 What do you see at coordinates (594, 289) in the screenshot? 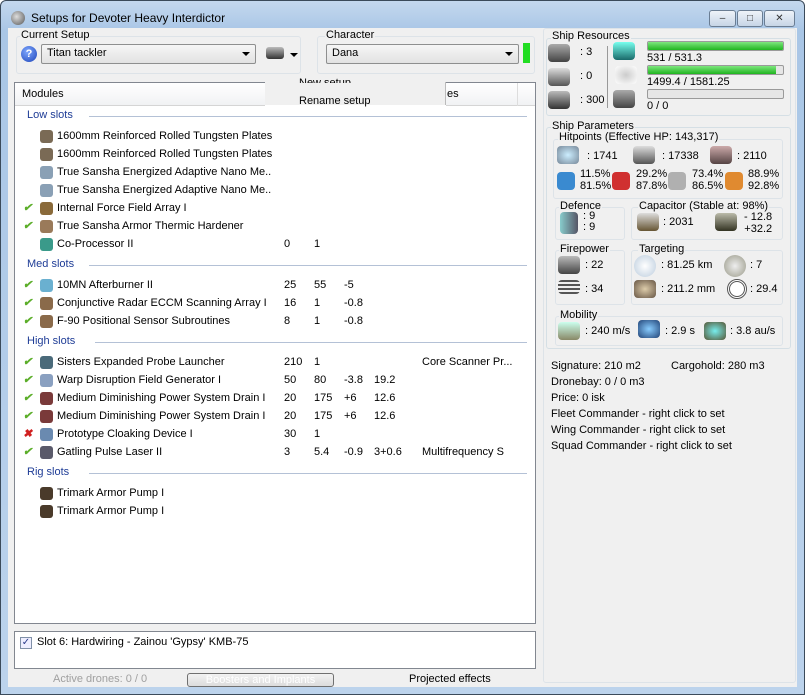
I see `volley-value: : 34` at bounding box center [594, 289].